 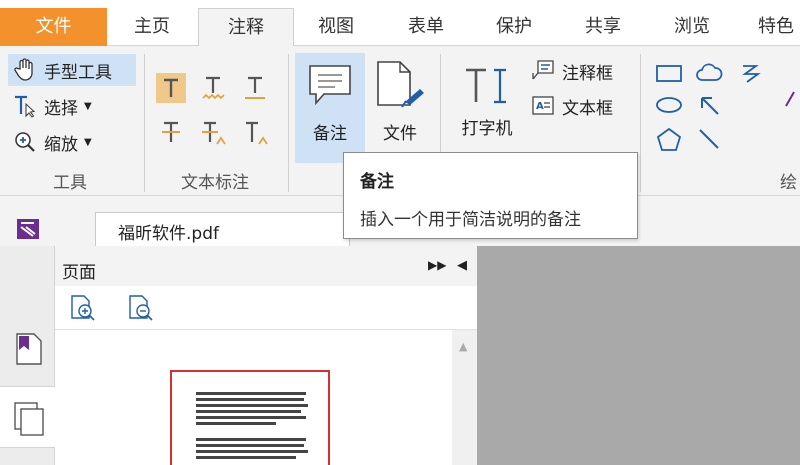 What do you see at coordinates (751, 73) in the screenshot?
I see `polyline-icon` at bounding box center [751, 73].